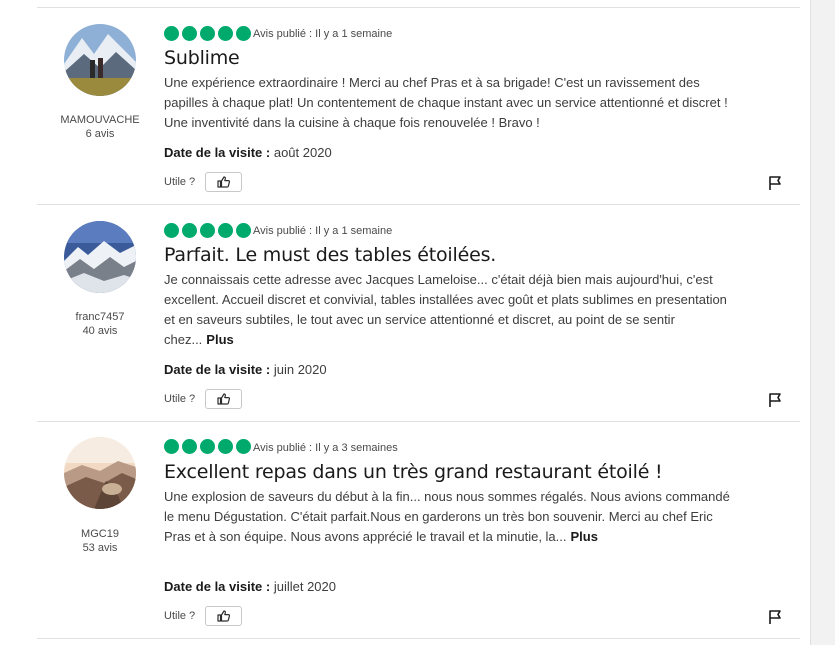  Describe the element at coordinates (100, 317) in the screenshot. I see `reviewer-name: franc7457` at that location.